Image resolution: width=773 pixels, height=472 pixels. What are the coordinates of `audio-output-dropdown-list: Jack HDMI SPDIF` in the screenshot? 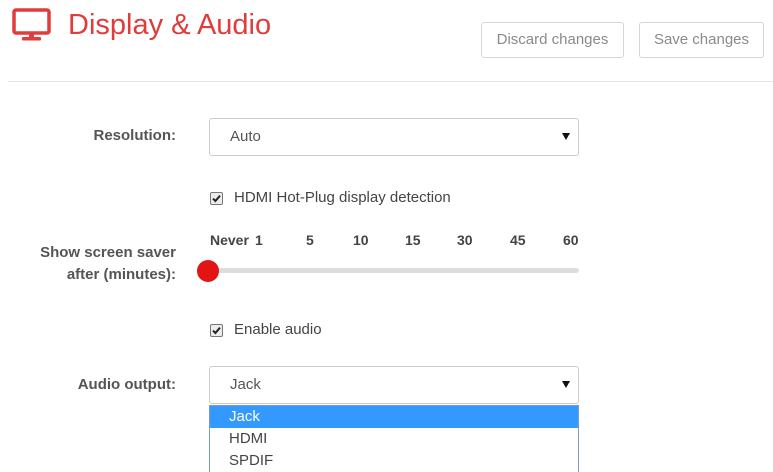 It's located at (394, 438).